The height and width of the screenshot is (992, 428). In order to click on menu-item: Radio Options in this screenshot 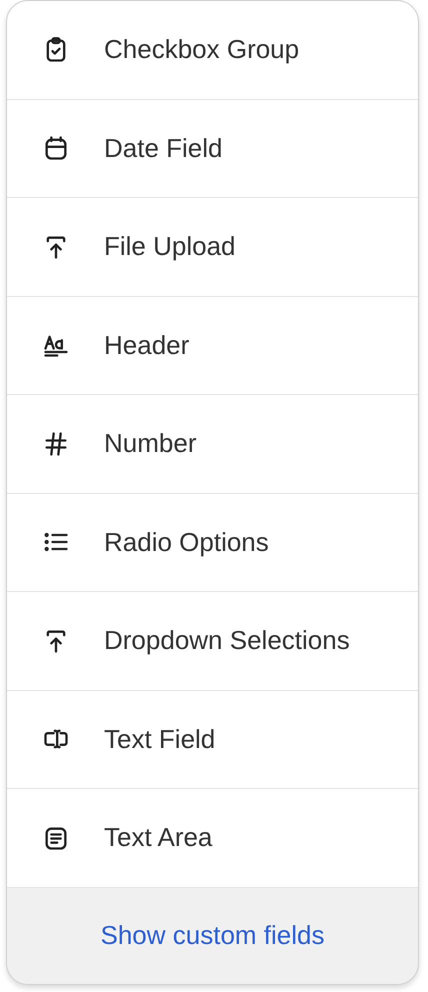, I will do `click(212, 543)`.